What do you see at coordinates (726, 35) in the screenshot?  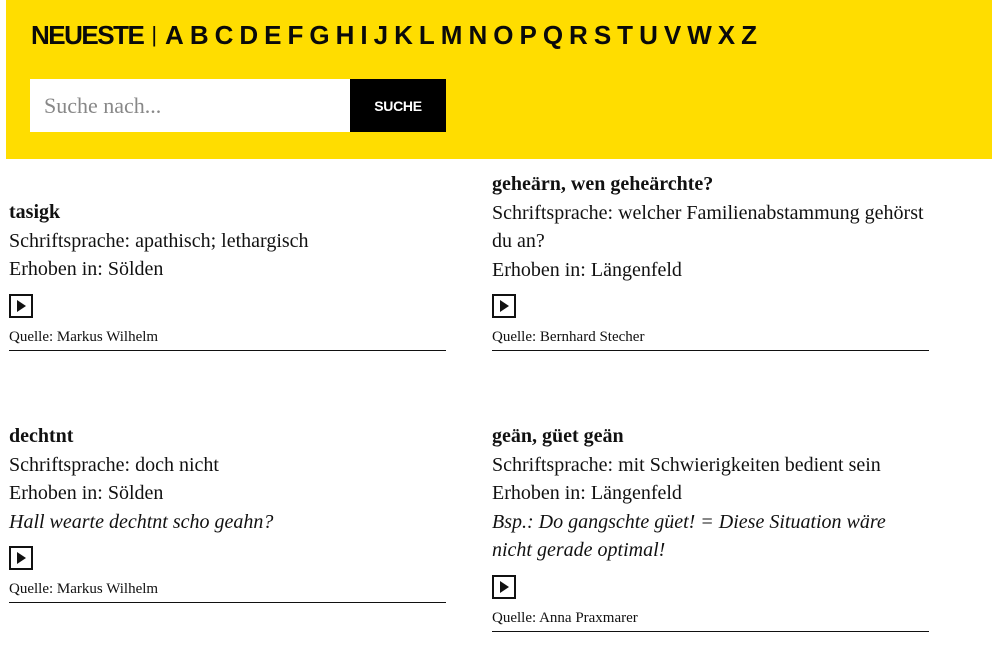 I see `letter-link-x: X` at bounding box center [726, 35].